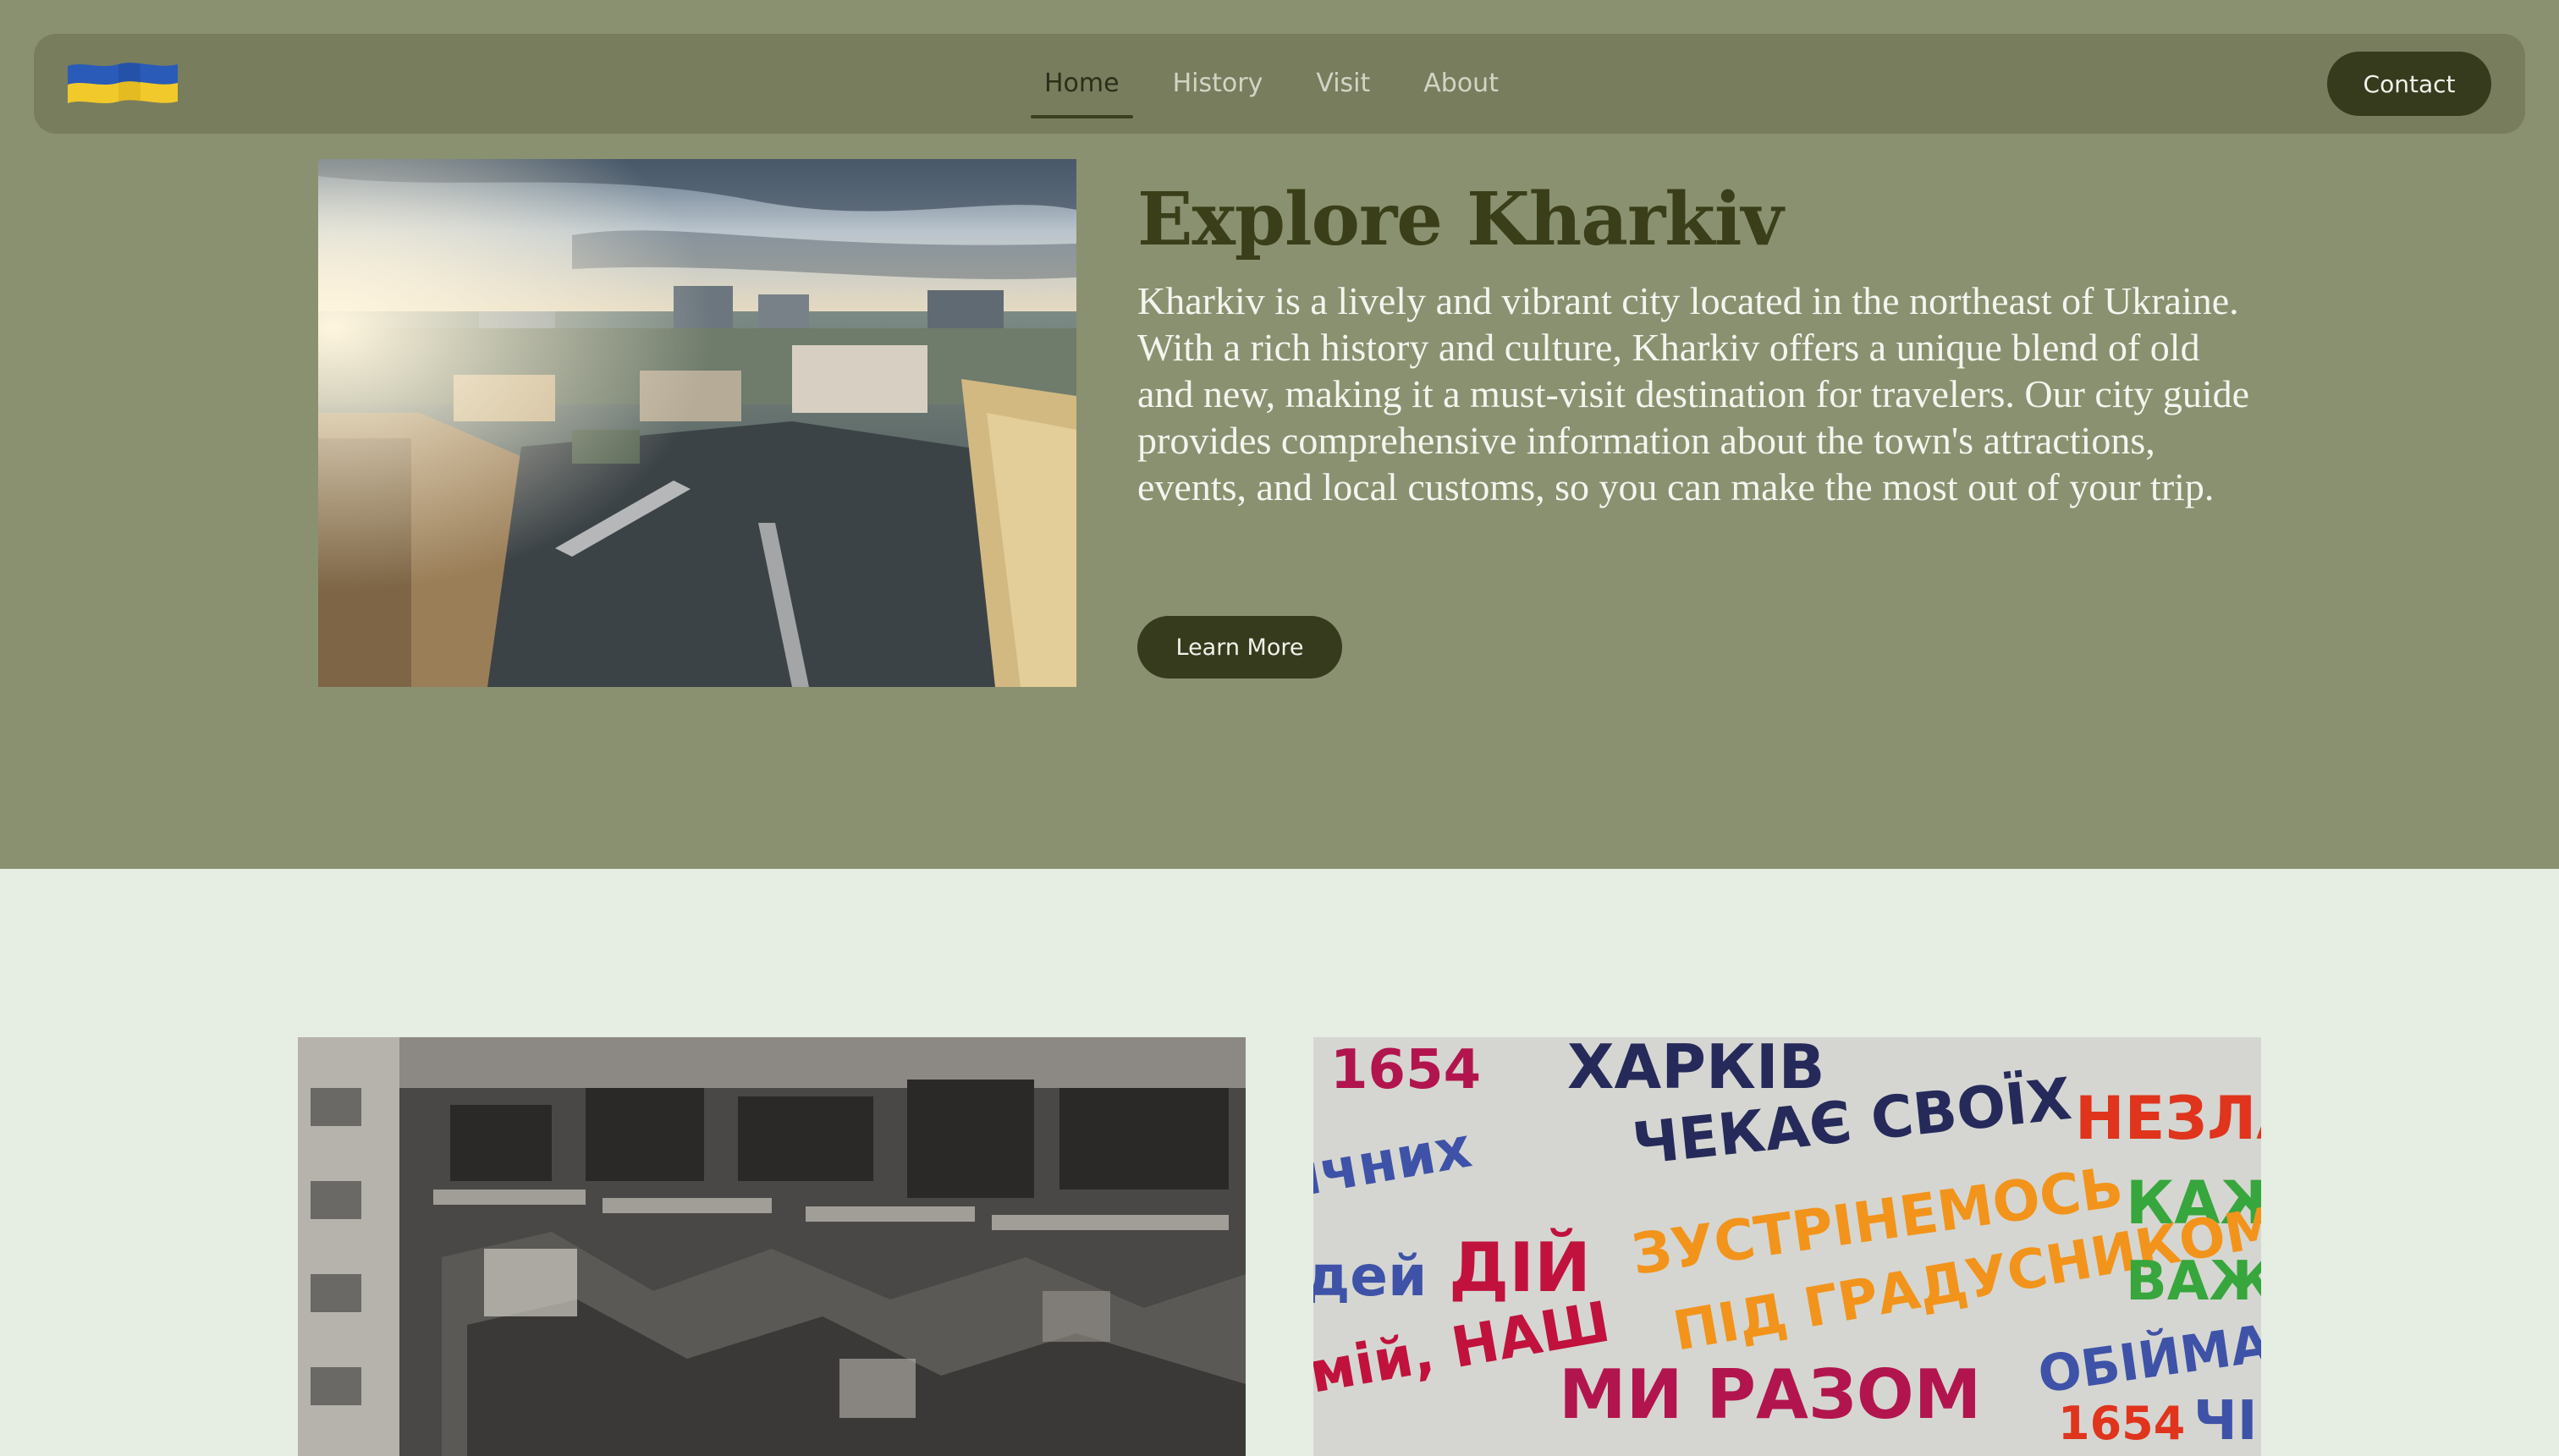 The image size is (2559, 1456). I want to click on page-title: Explore Kharkiv, so click(1460, 219).